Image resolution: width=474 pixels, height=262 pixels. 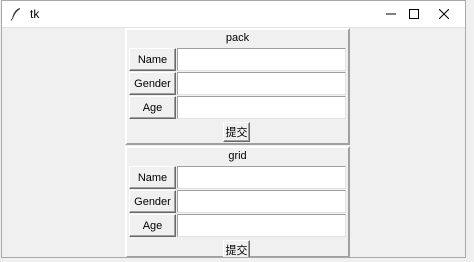 I want to click on pack-name-label: Name, so click(x=152, y=59).